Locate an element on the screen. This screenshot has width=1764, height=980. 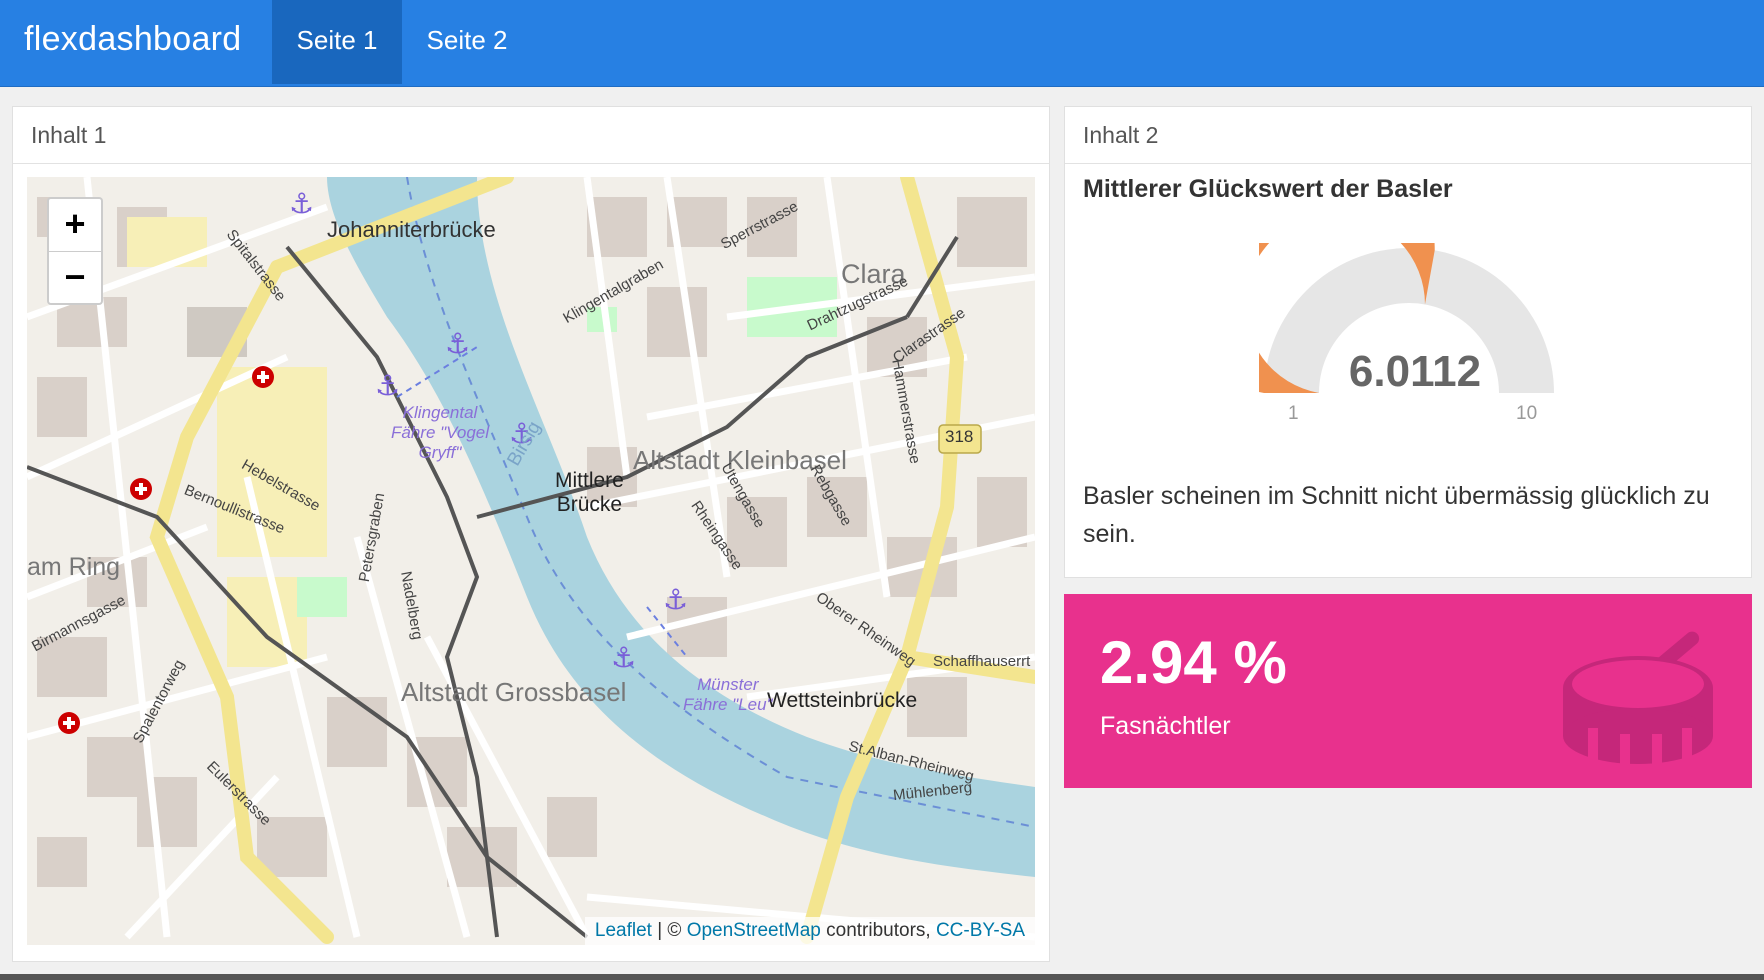
label-klingental-line1: Klingental is located at coordinates (440, 412).